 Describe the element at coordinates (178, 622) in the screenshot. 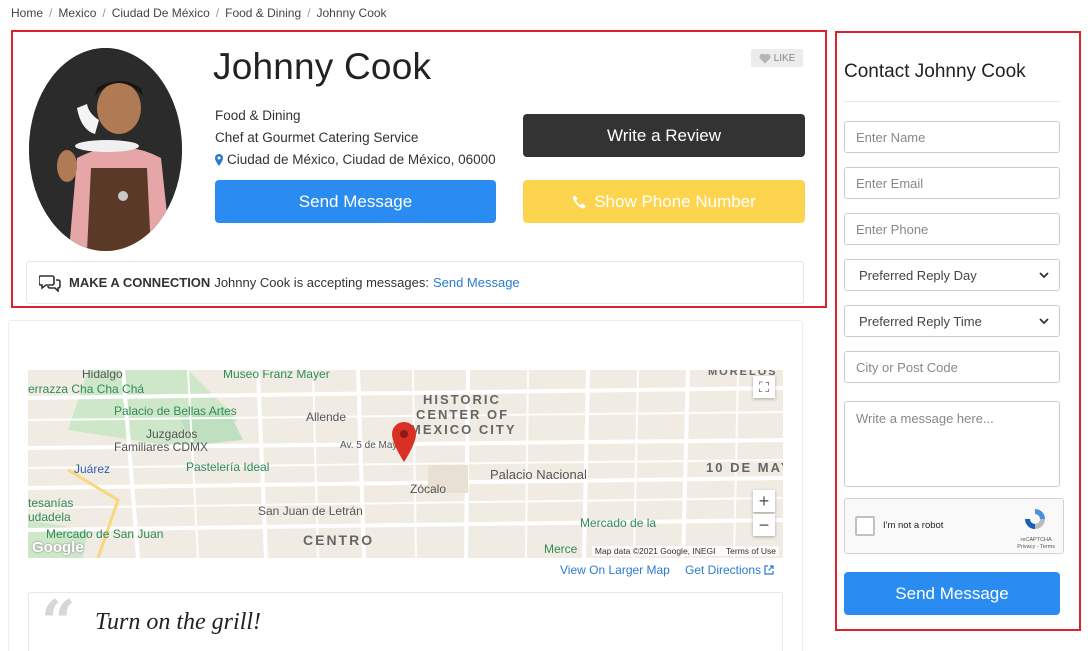

I see `quote-text: Turn on the grill!` at that location.